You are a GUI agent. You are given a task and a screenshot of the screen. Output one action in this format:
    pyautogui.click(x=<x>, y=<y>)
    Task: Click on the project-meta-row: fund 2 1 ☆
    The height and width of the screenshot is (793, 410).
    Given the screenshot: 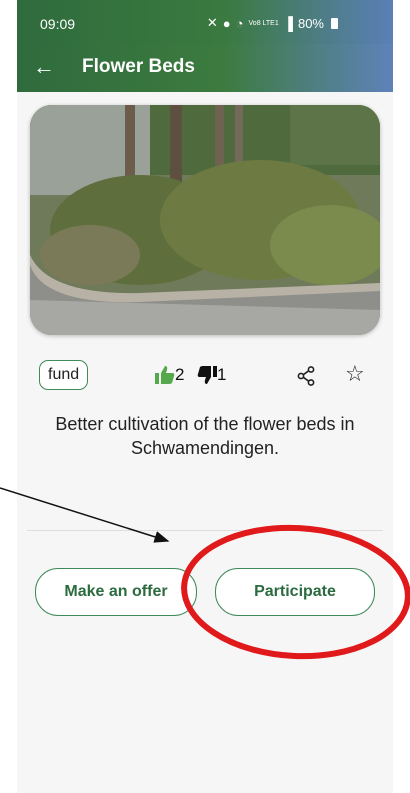 What is the action you would take?
    pyautogui.click(x=205, y=377)
    